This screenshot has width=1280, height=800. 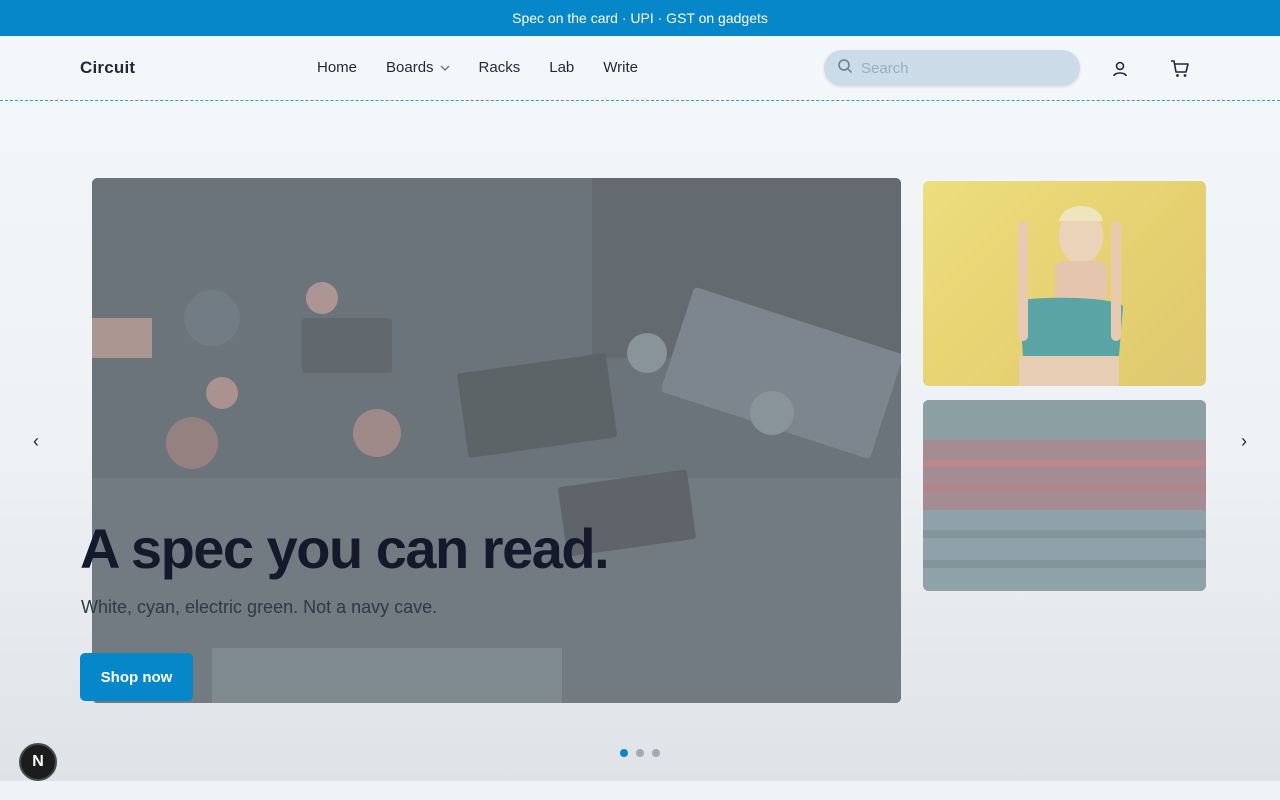 I want to click on search-input, so click(x=961, y=68).